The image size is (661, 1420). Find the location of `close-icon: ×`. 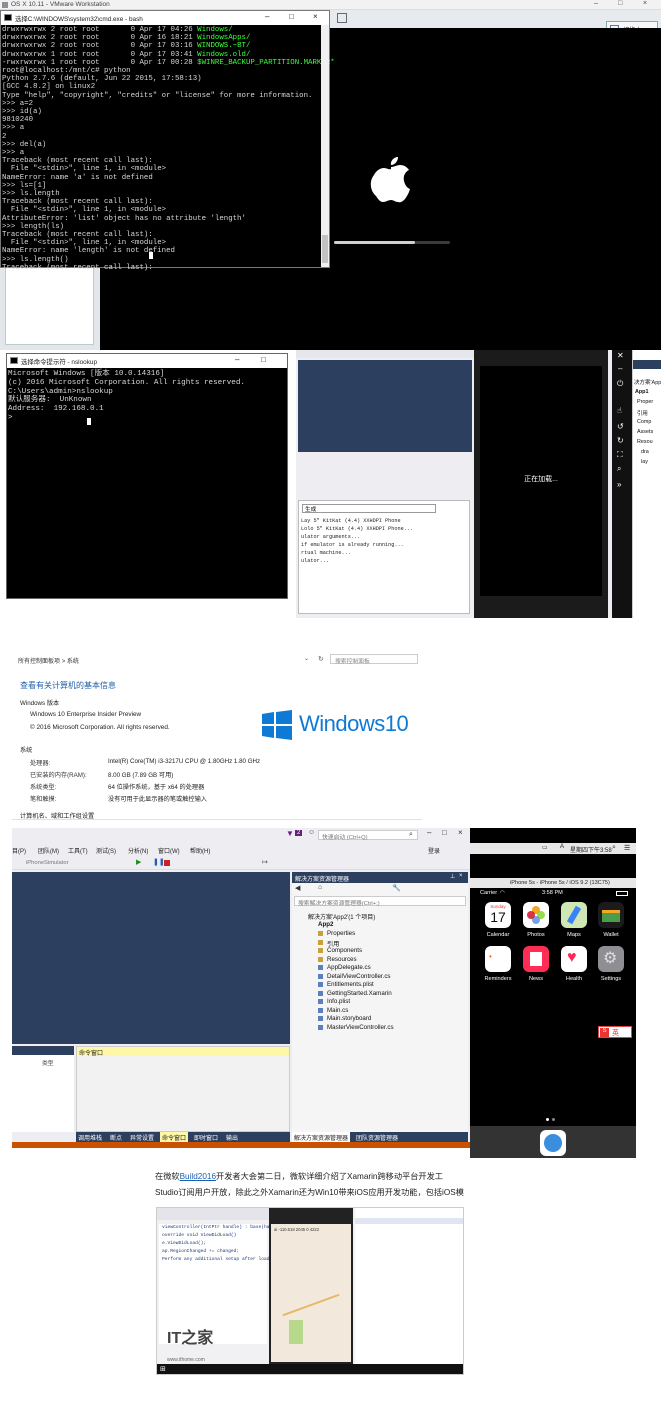

close-icon: × is located at coordinates (461, 876).